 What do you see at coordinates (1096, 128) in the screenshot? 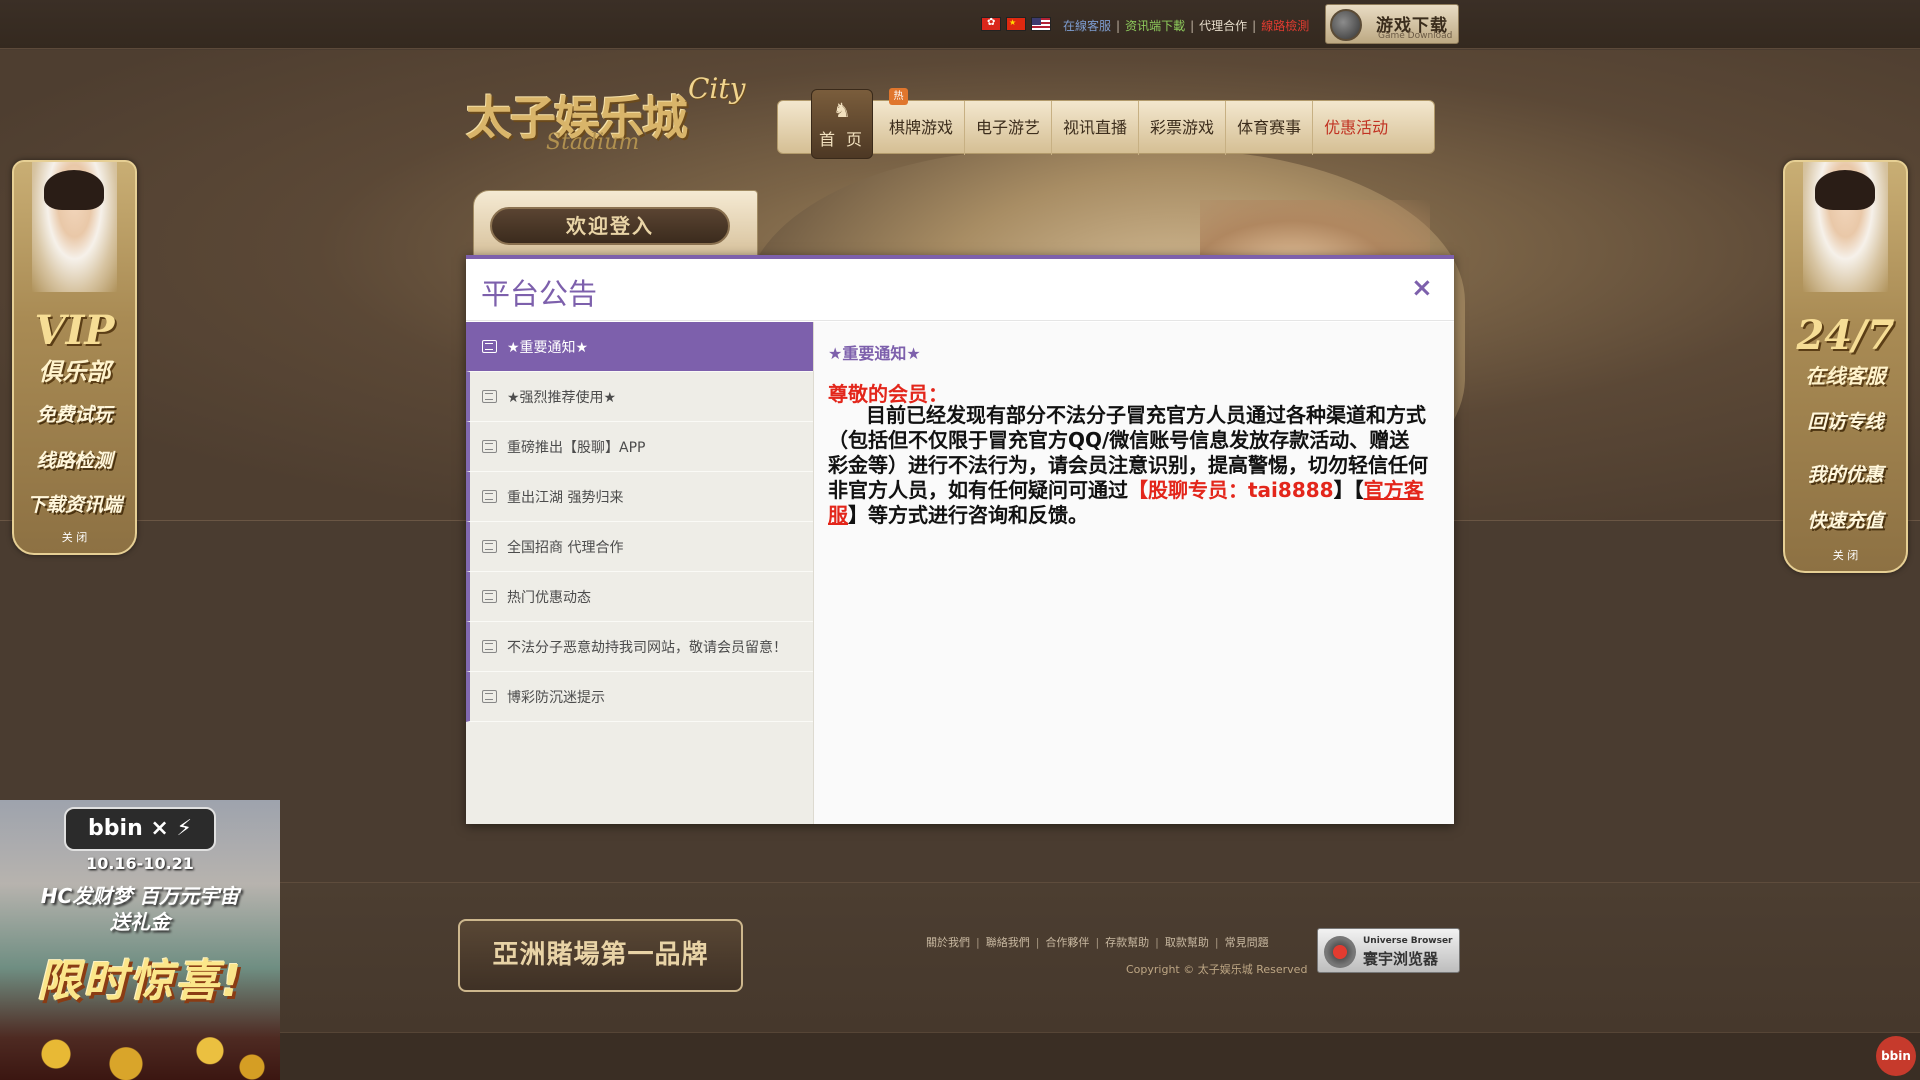
I see `nav-item-live: 视讯直播` at bounding box center [1096, 128].